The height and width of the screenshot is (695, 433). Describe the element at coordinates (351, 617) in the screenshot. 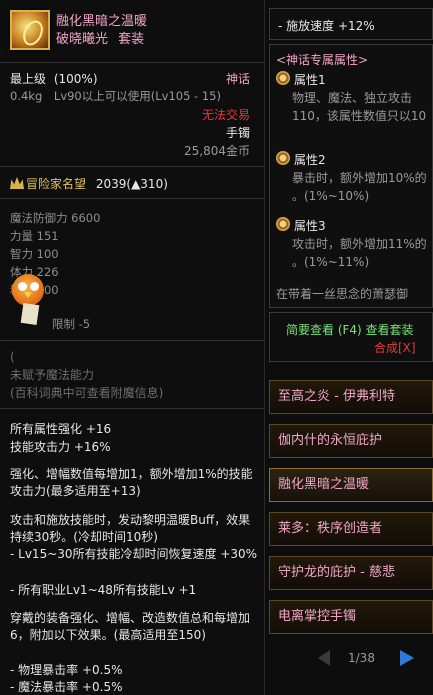

I see `item-list-entry: 电离掌控手镯` at that location.